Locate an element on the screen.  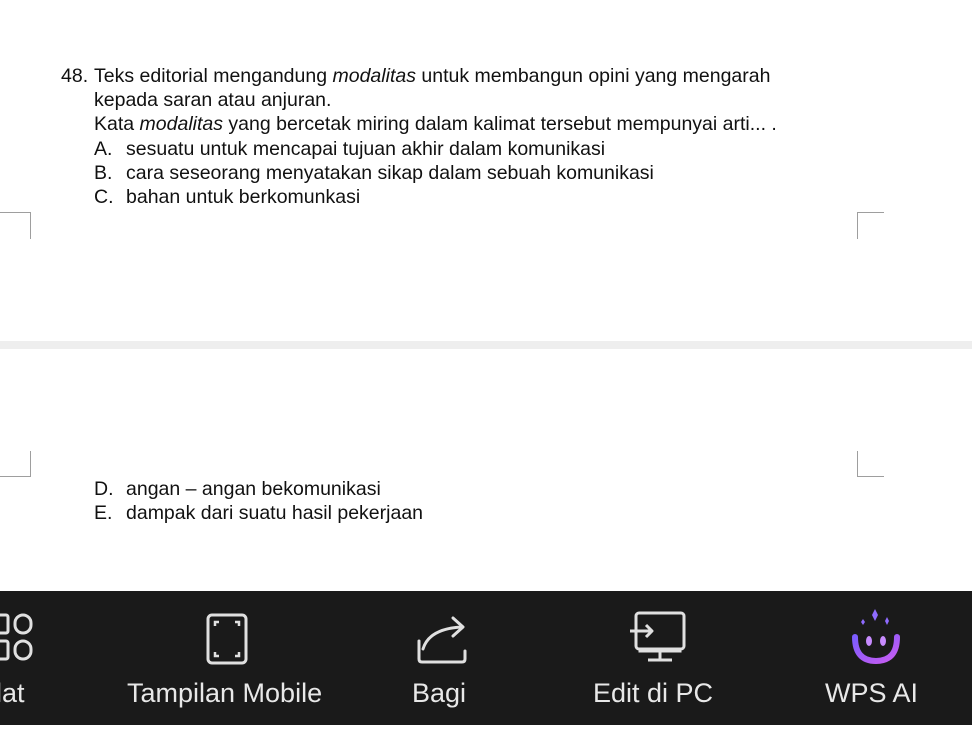
crop-mark-bottom-left is located at coordinates (15, 225).